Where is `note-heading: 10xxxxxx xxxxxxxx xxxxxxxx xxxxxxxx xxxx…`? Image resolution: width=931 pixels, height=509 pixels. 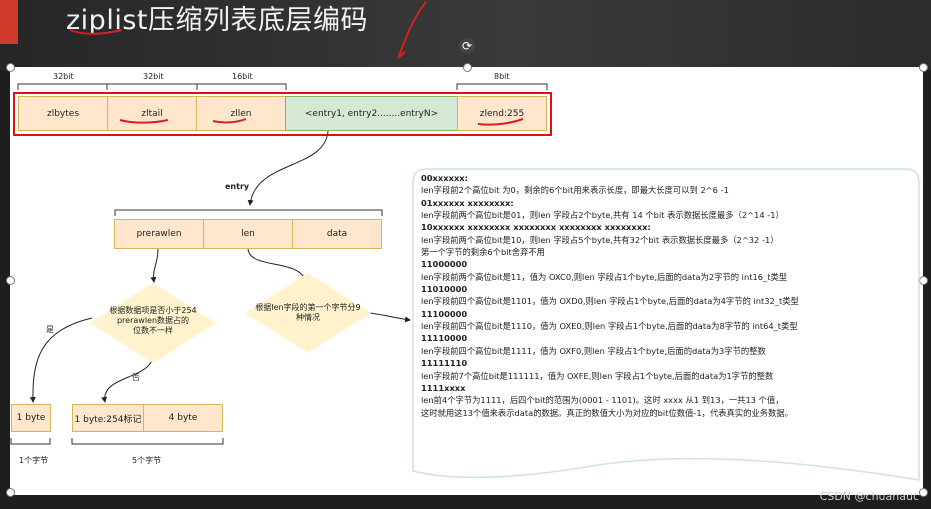 note-heading: 10xxxxxx xxxxxxxx xxxxxxxx xxxxxxxx xxxx… is located at coordinates (536, 227).